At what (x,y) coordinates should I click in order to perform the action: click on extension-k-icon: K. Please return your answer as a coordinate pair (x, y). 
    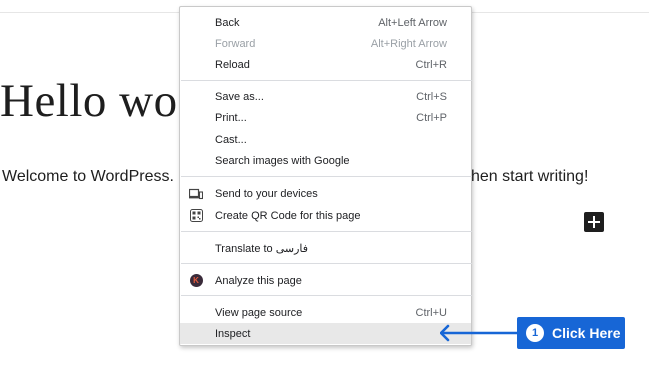
    Looking at the image, I should click on (196, 281).